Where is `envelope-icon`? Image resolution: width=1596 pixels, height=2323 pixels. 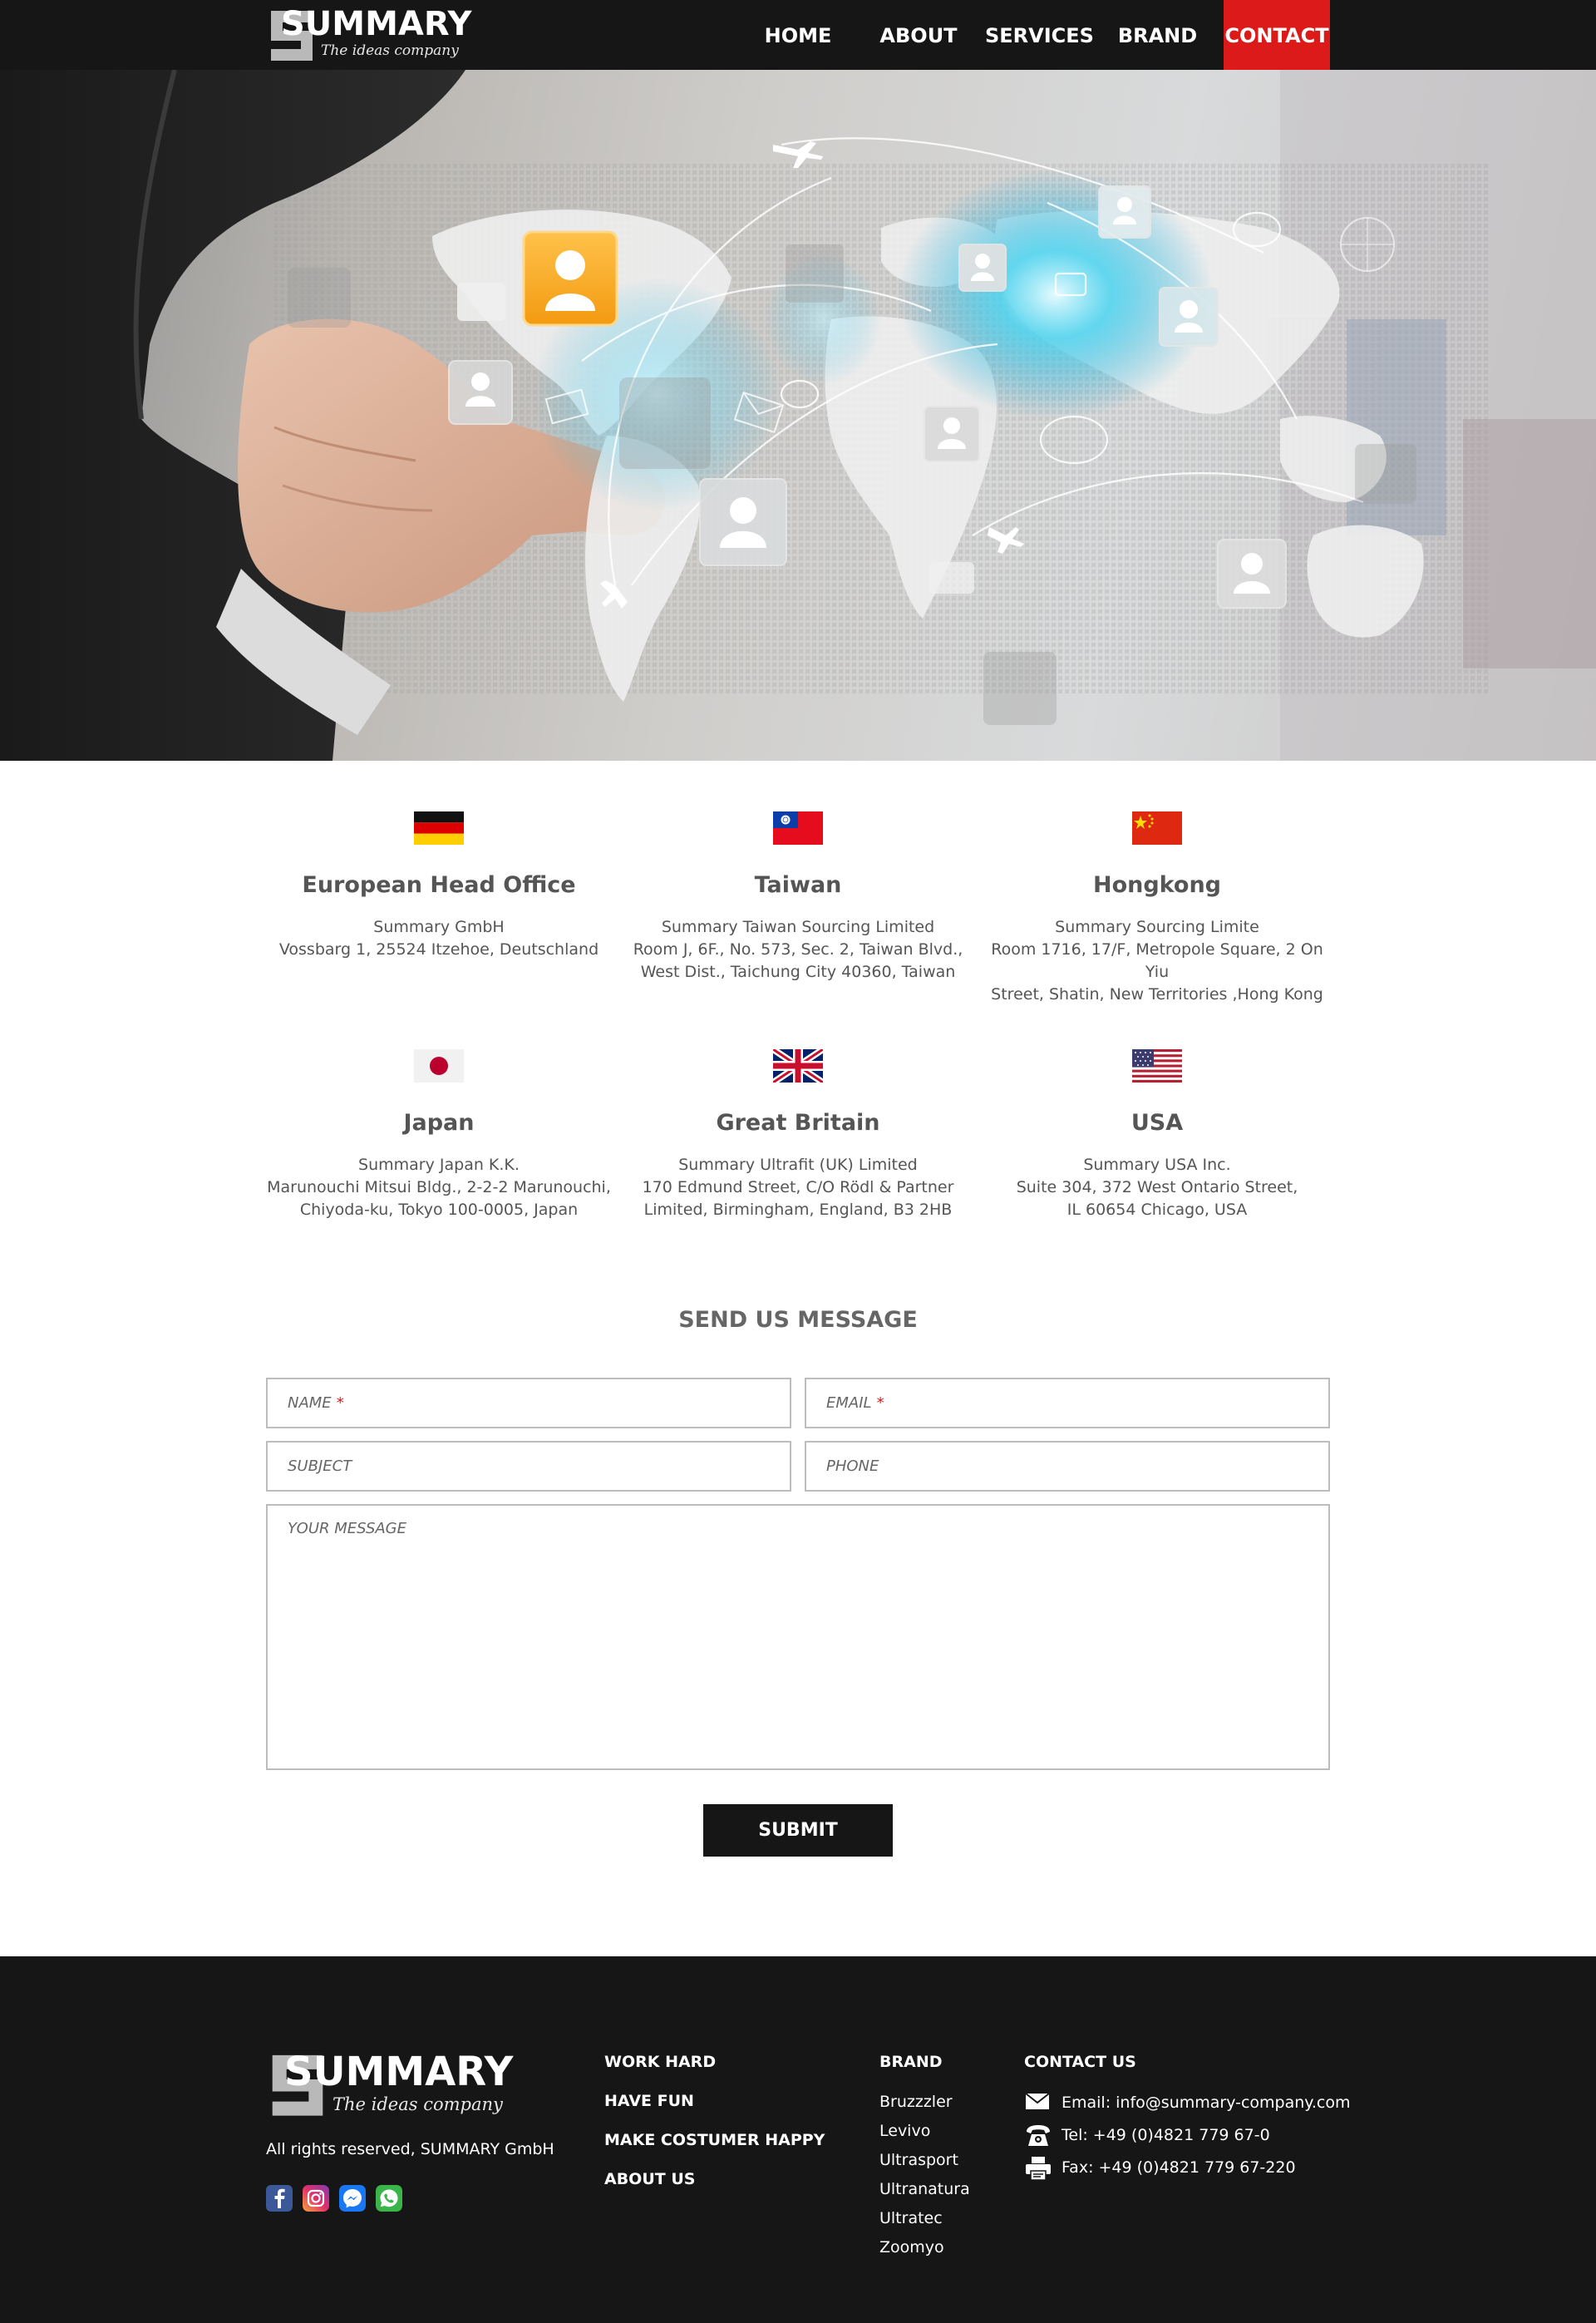 envelope-icon is located at coordinates (1037, 2101).